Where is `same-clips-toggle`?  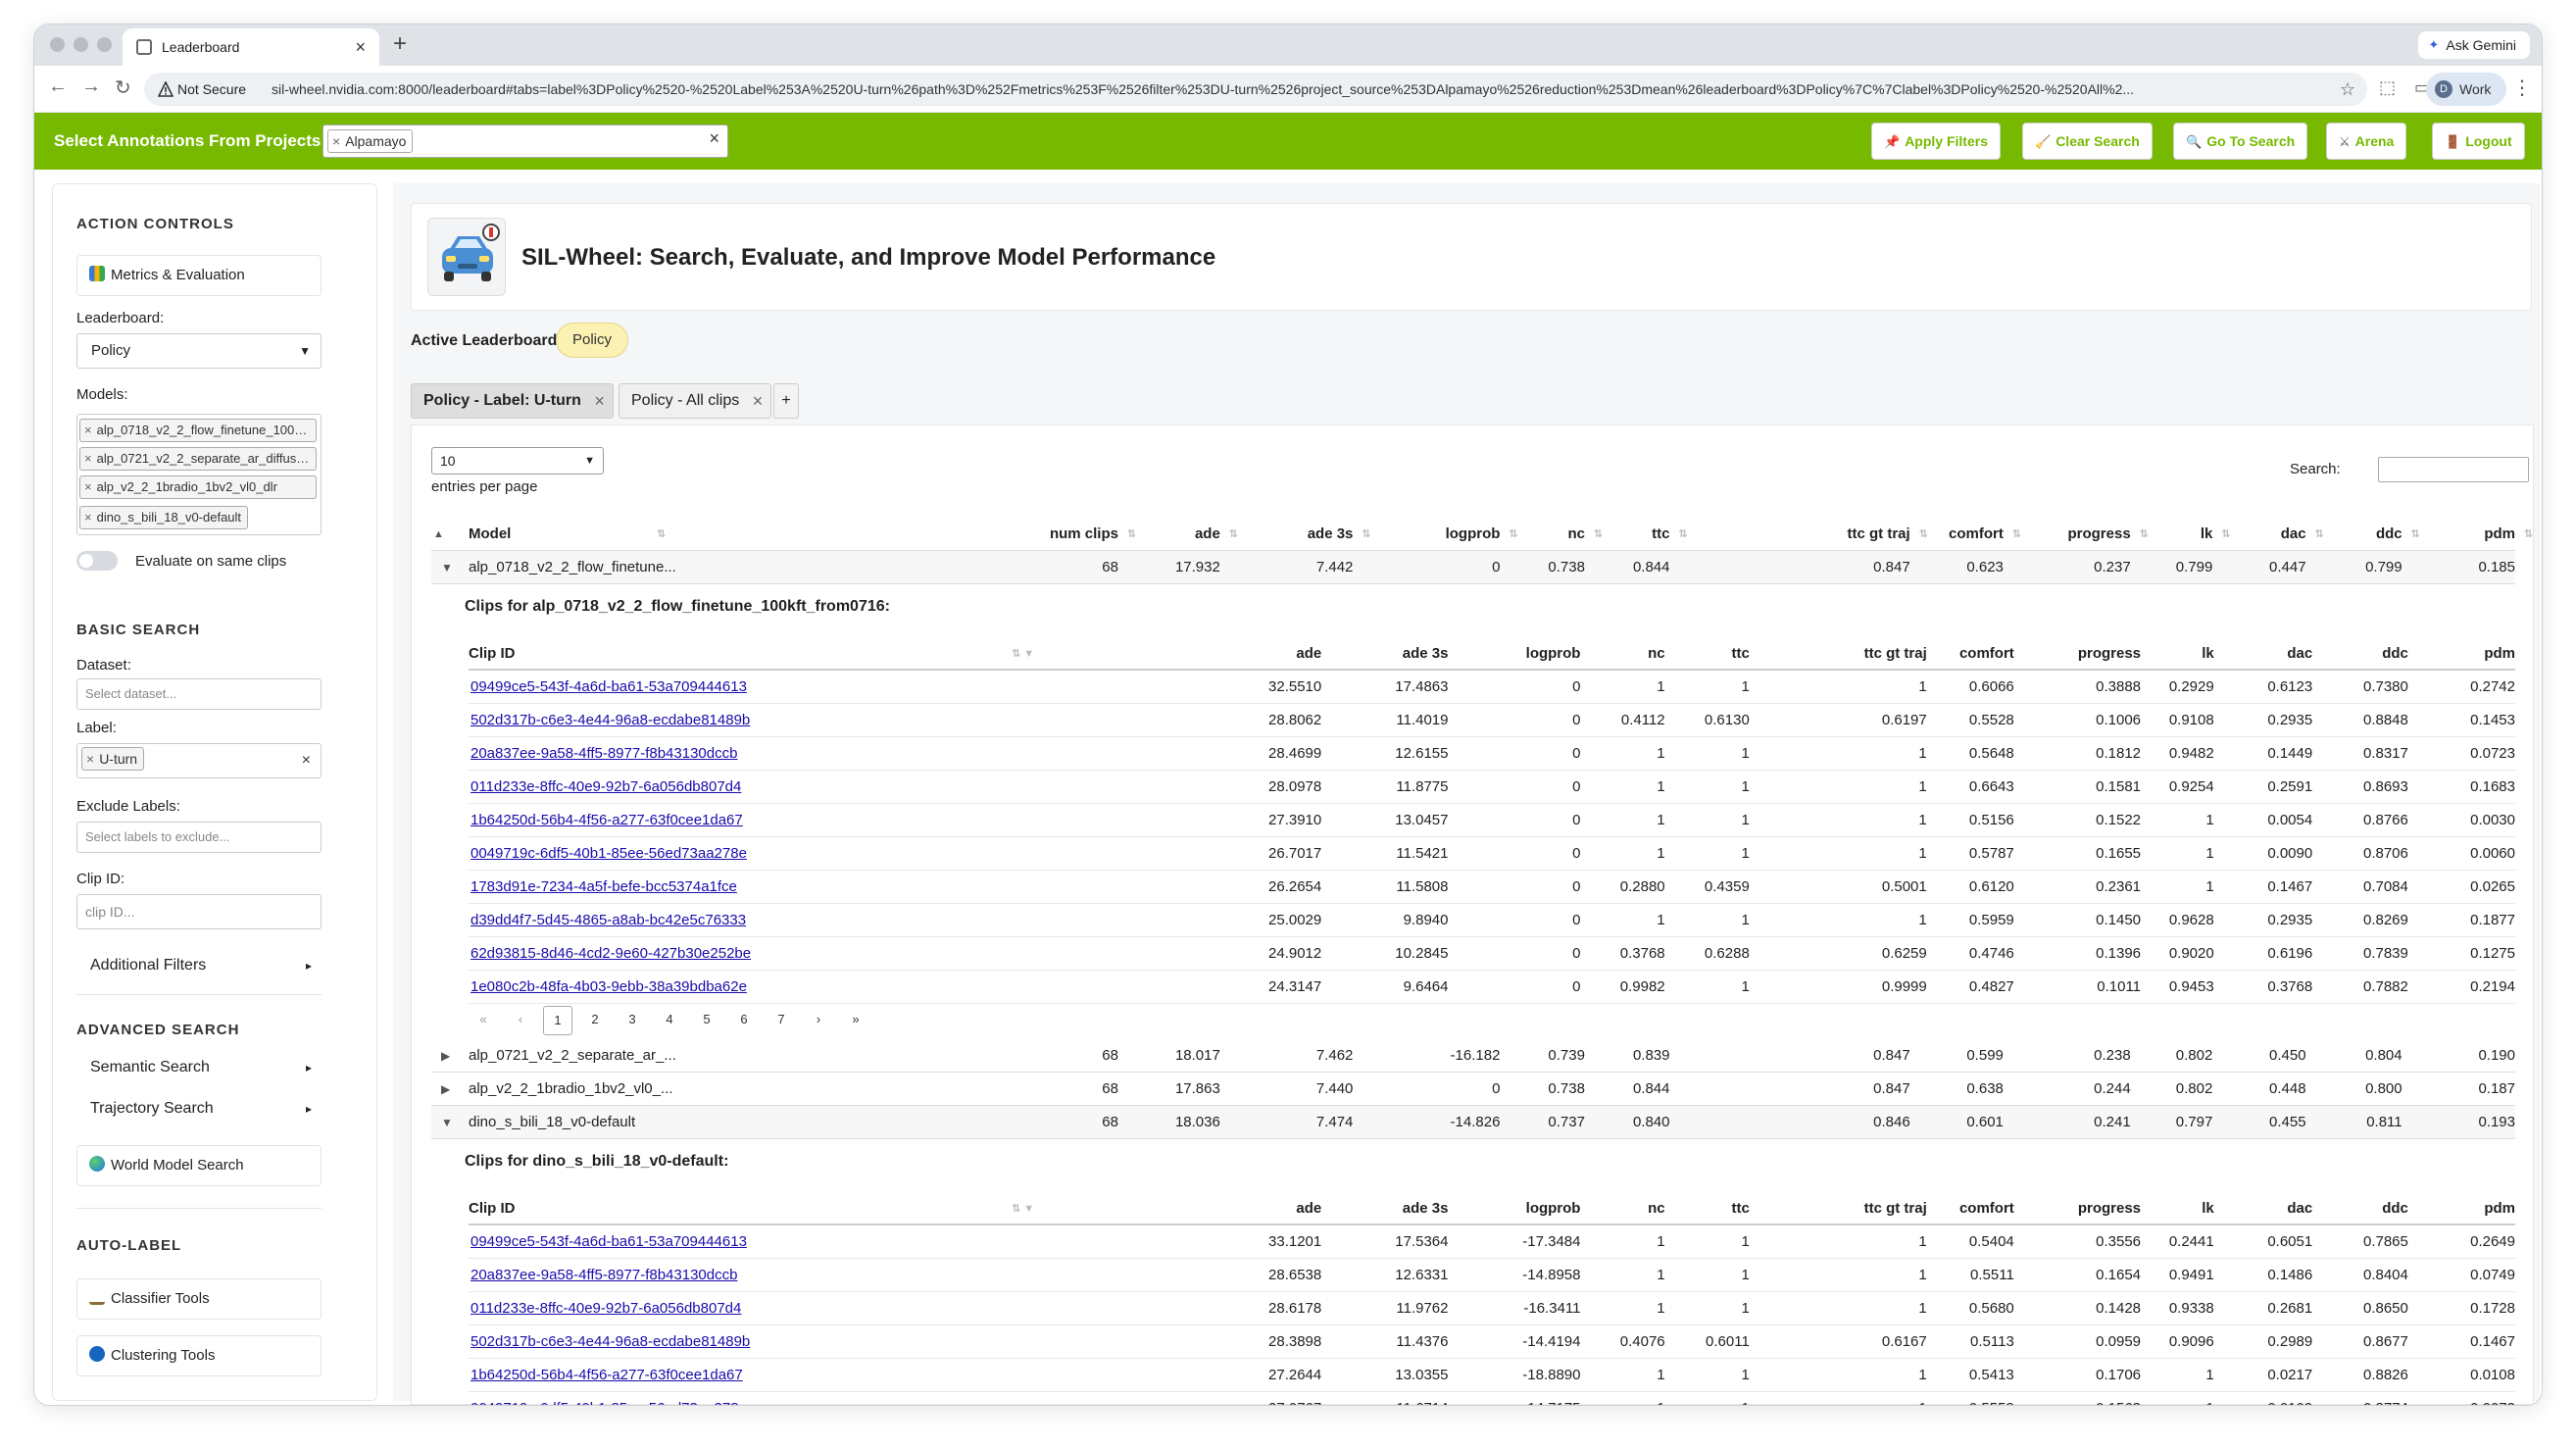
same-clips-toggle is located at coordinates (97, 561).